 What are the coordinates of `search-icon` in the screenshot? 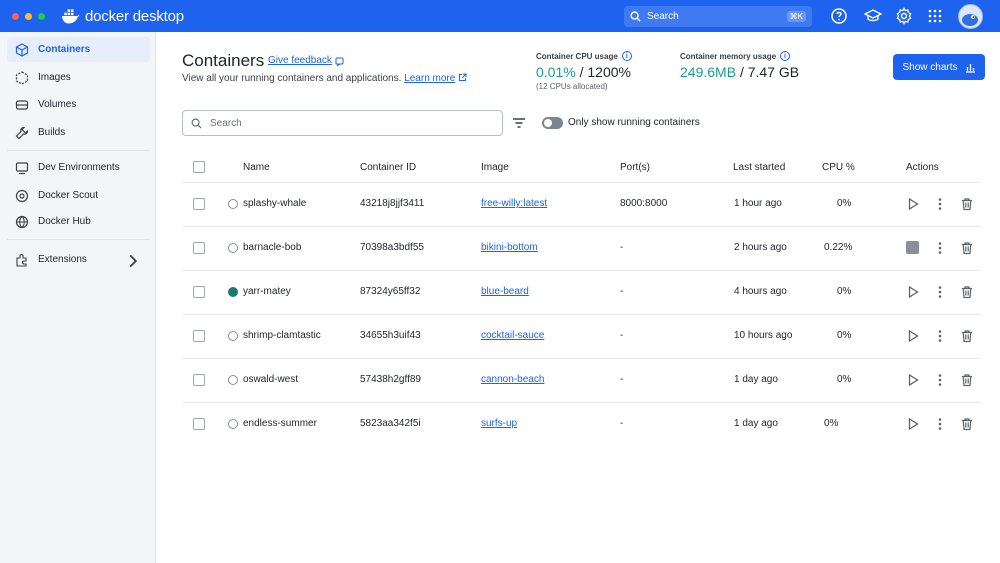 It's located at (635, 16).